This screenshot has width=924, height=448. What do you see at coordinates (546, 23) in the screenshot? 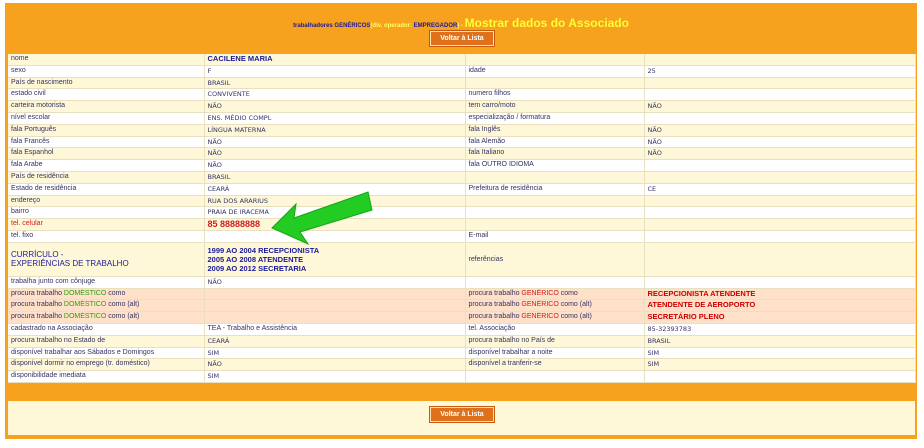
I see `title-main: Mostrar dados do Associado` at bounding box center [546, 23].